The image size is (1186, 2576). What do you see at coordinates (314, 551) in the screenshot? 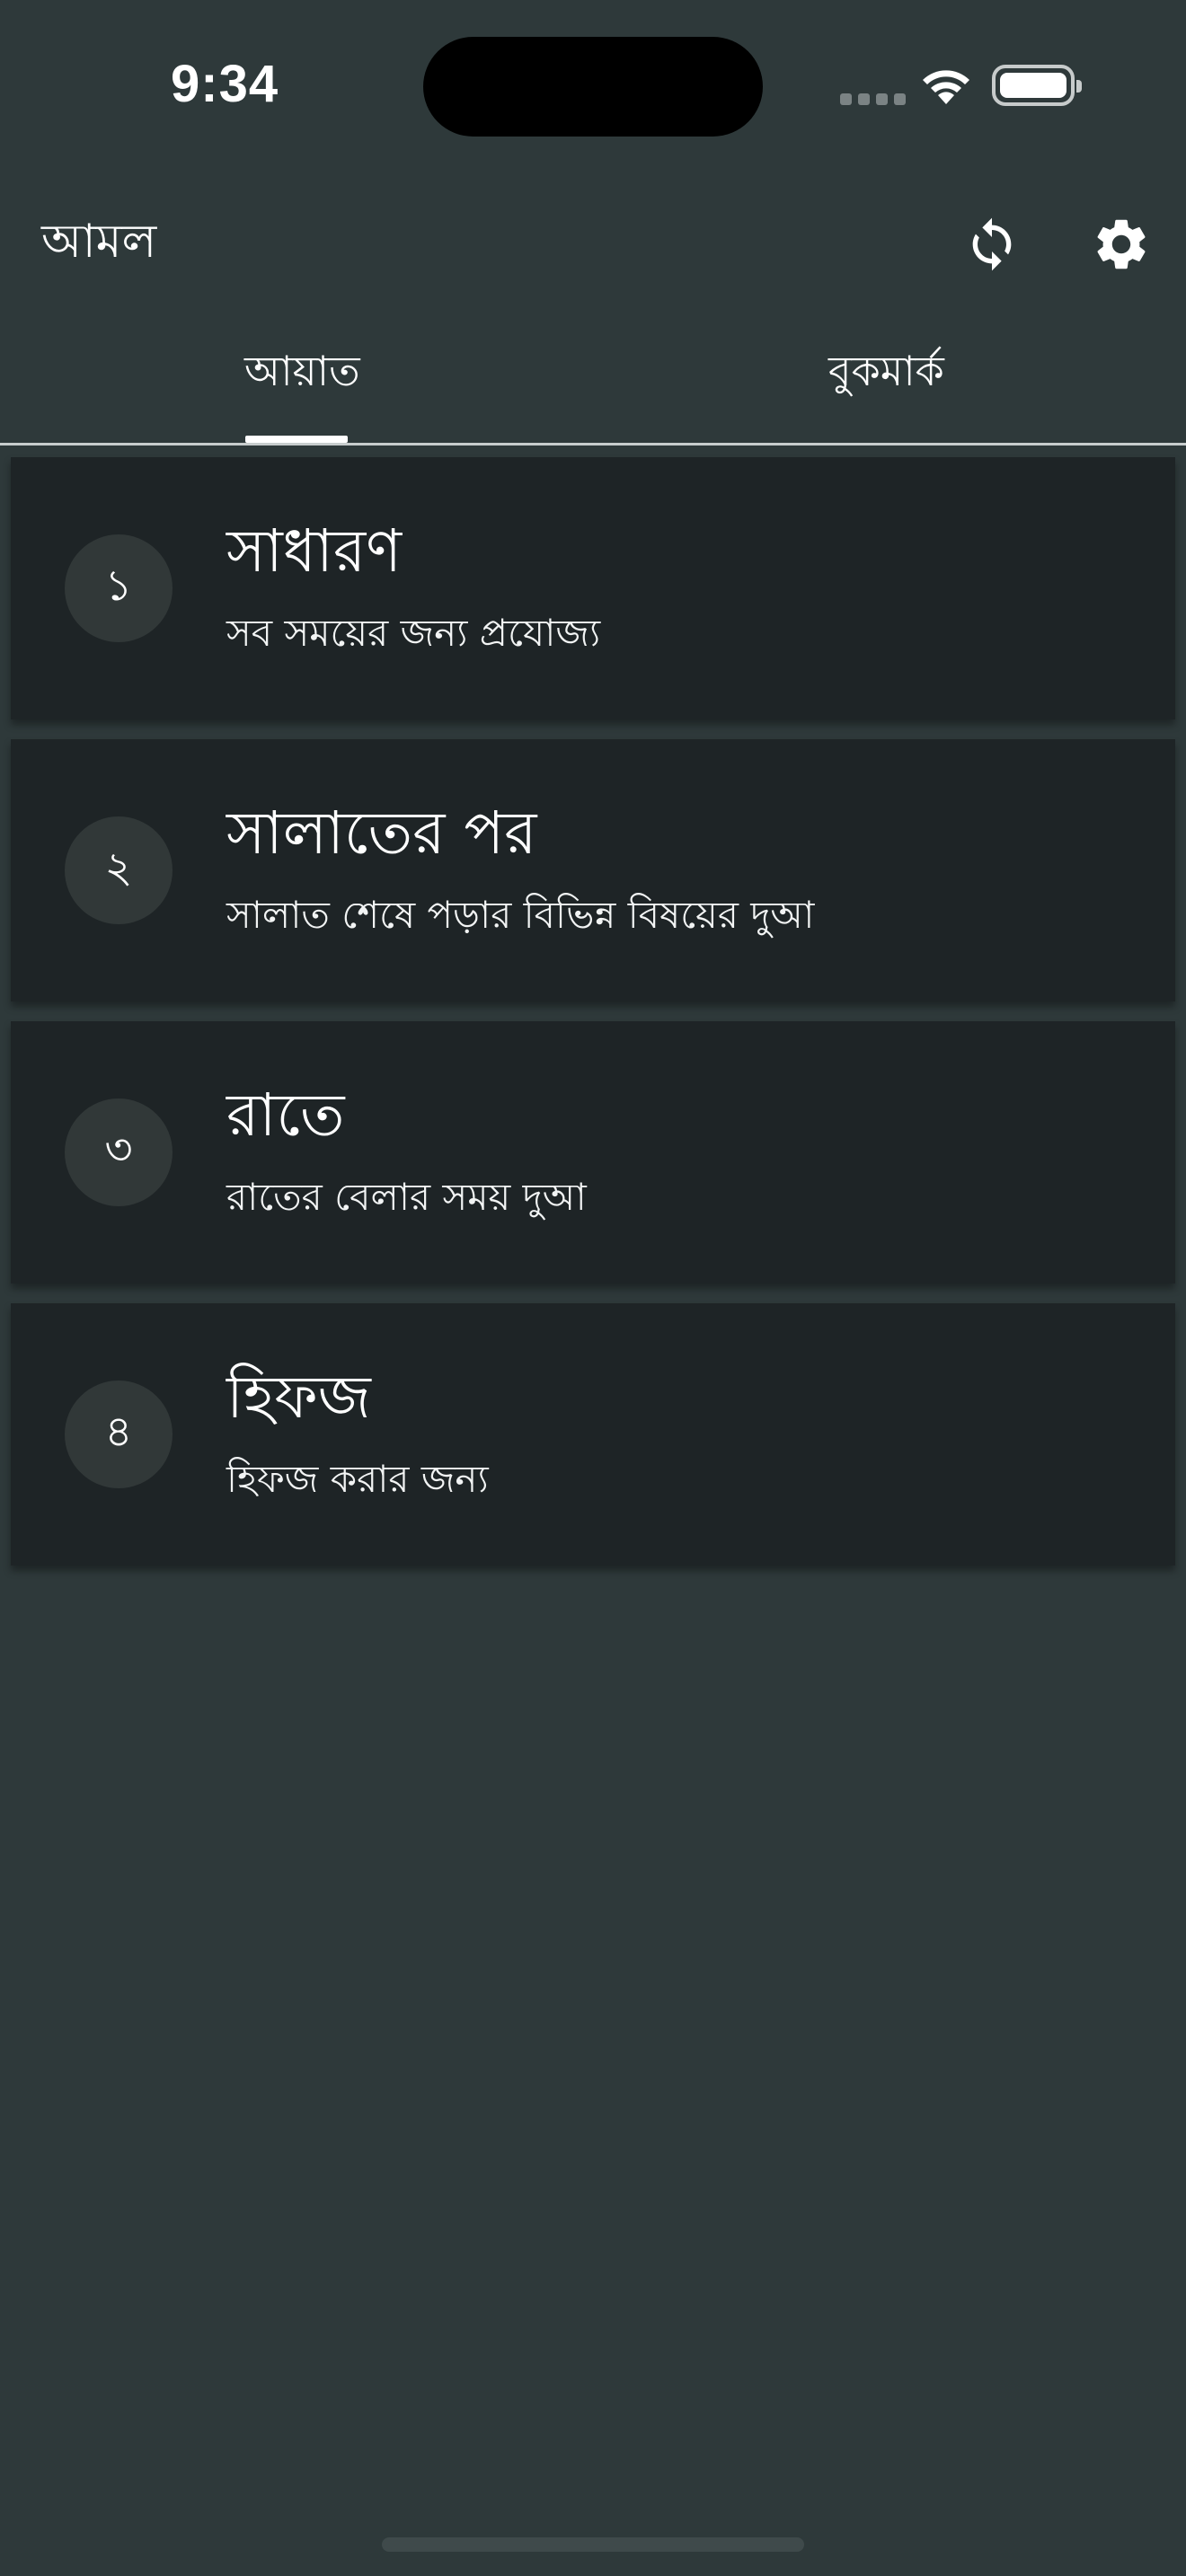
I see `category-title: সাধারণ` at bounding box center [314, 551].